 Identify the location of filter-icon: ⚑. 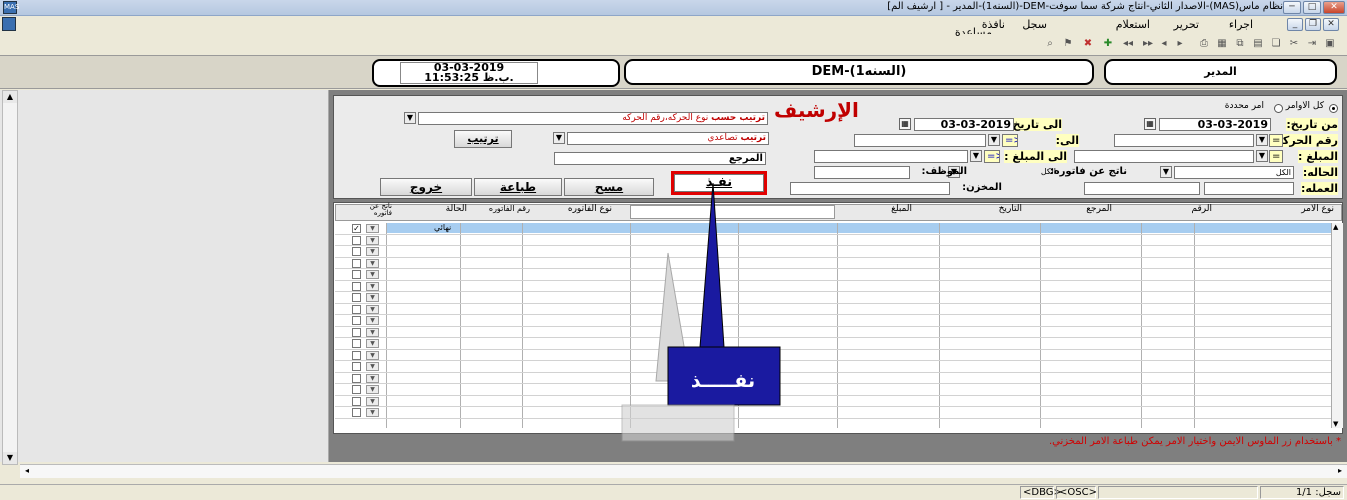
(1068, 43).